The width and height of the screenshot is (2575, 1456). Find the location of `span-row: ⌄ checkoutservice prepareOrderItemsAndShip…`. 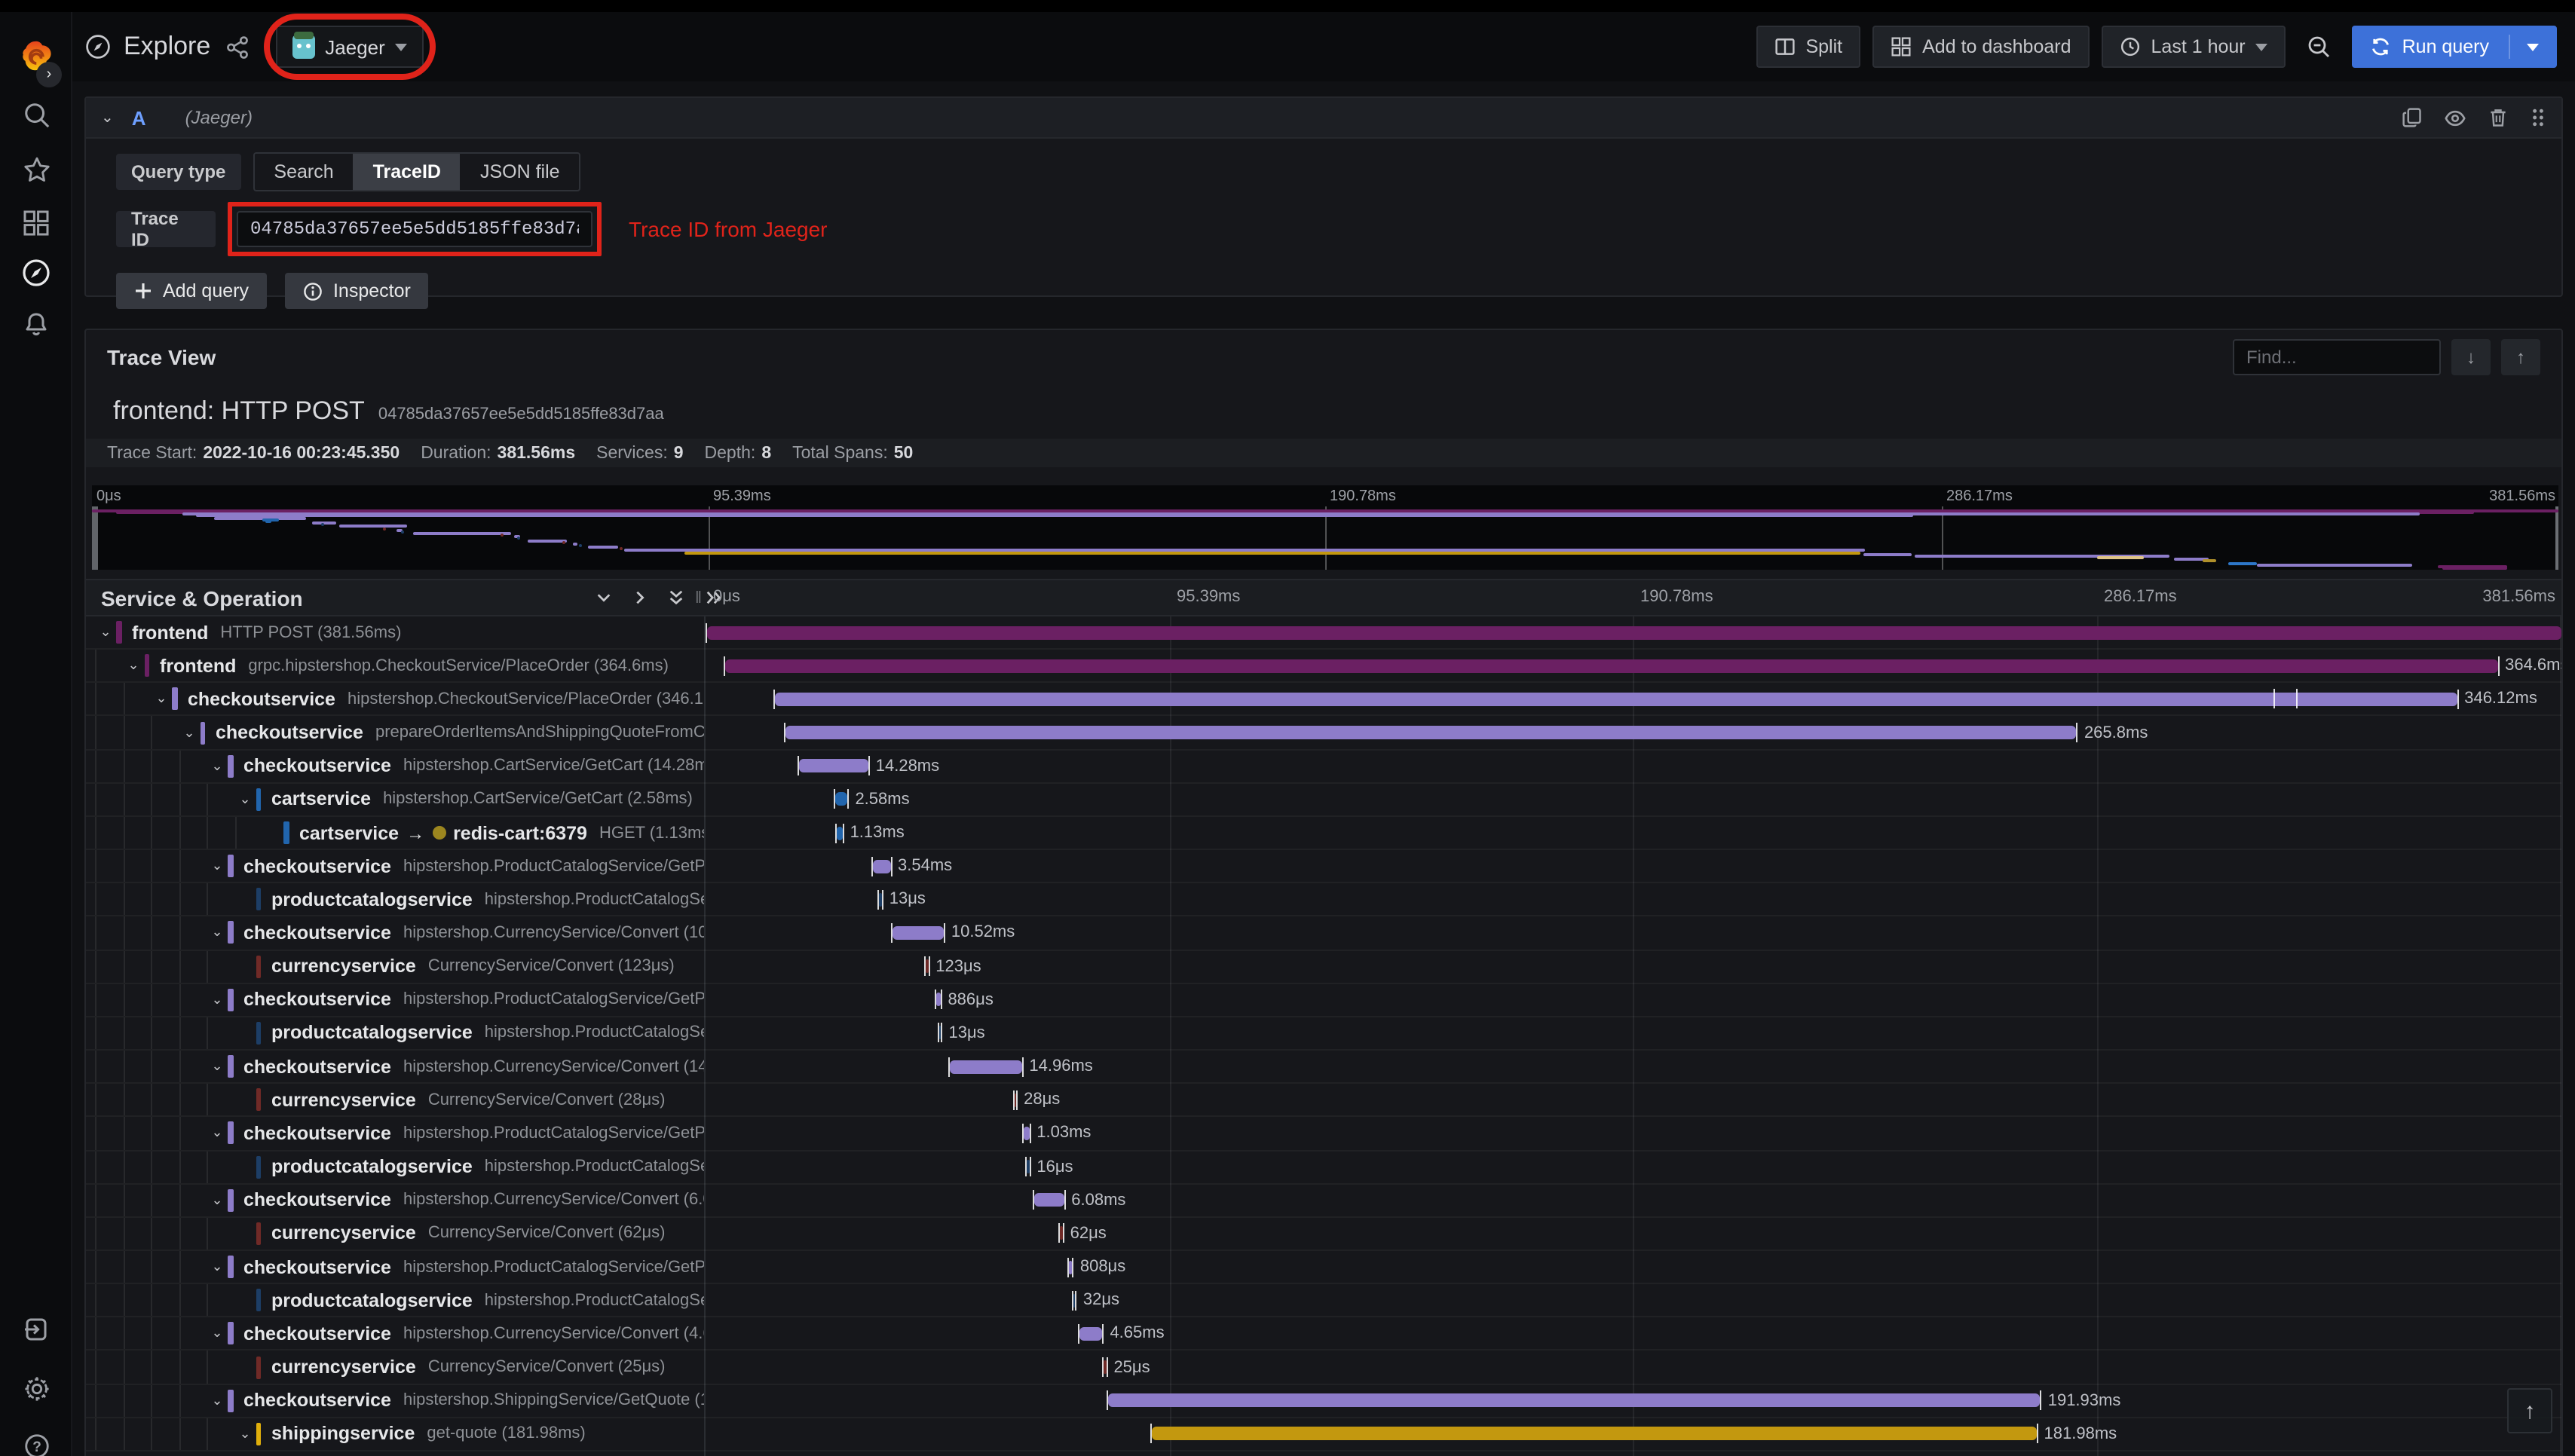

span-row: ⌄ checkoutservice prepareOrderItemsAndShip… is located at coordinates (1323, 733).